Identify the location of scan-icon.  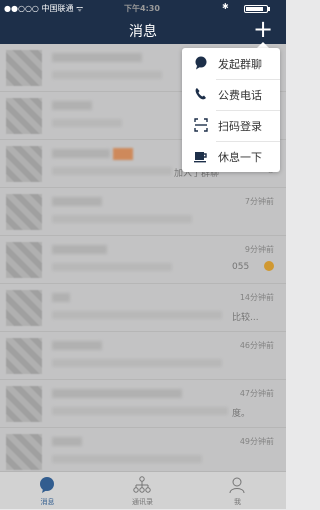
(201, 125).